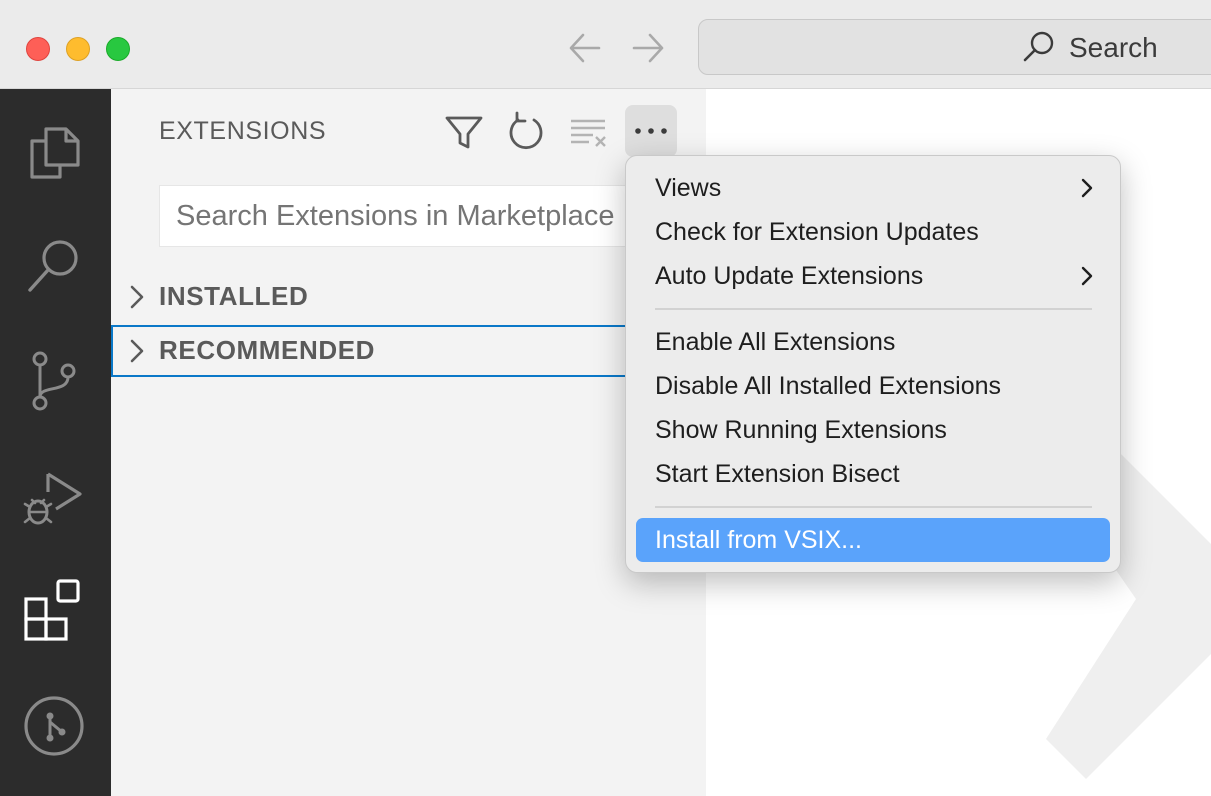 Image resolution: width=1211 pixels, height=796 pixels. I want to click on remote-explorer-icon, so click(54, 726).